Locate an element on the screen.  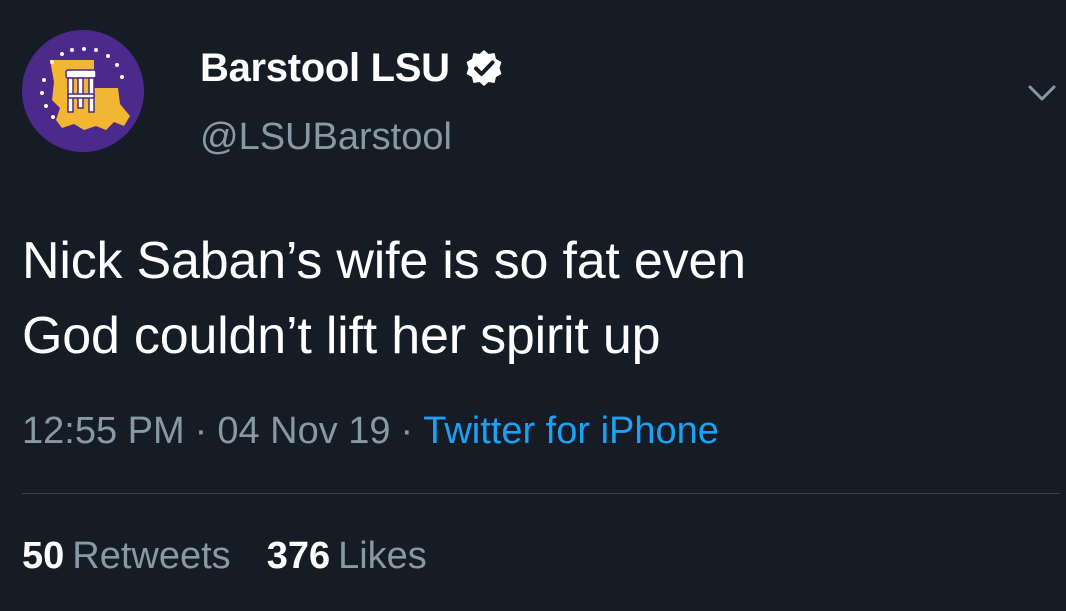
avatar is located at coordinates (83, 91).